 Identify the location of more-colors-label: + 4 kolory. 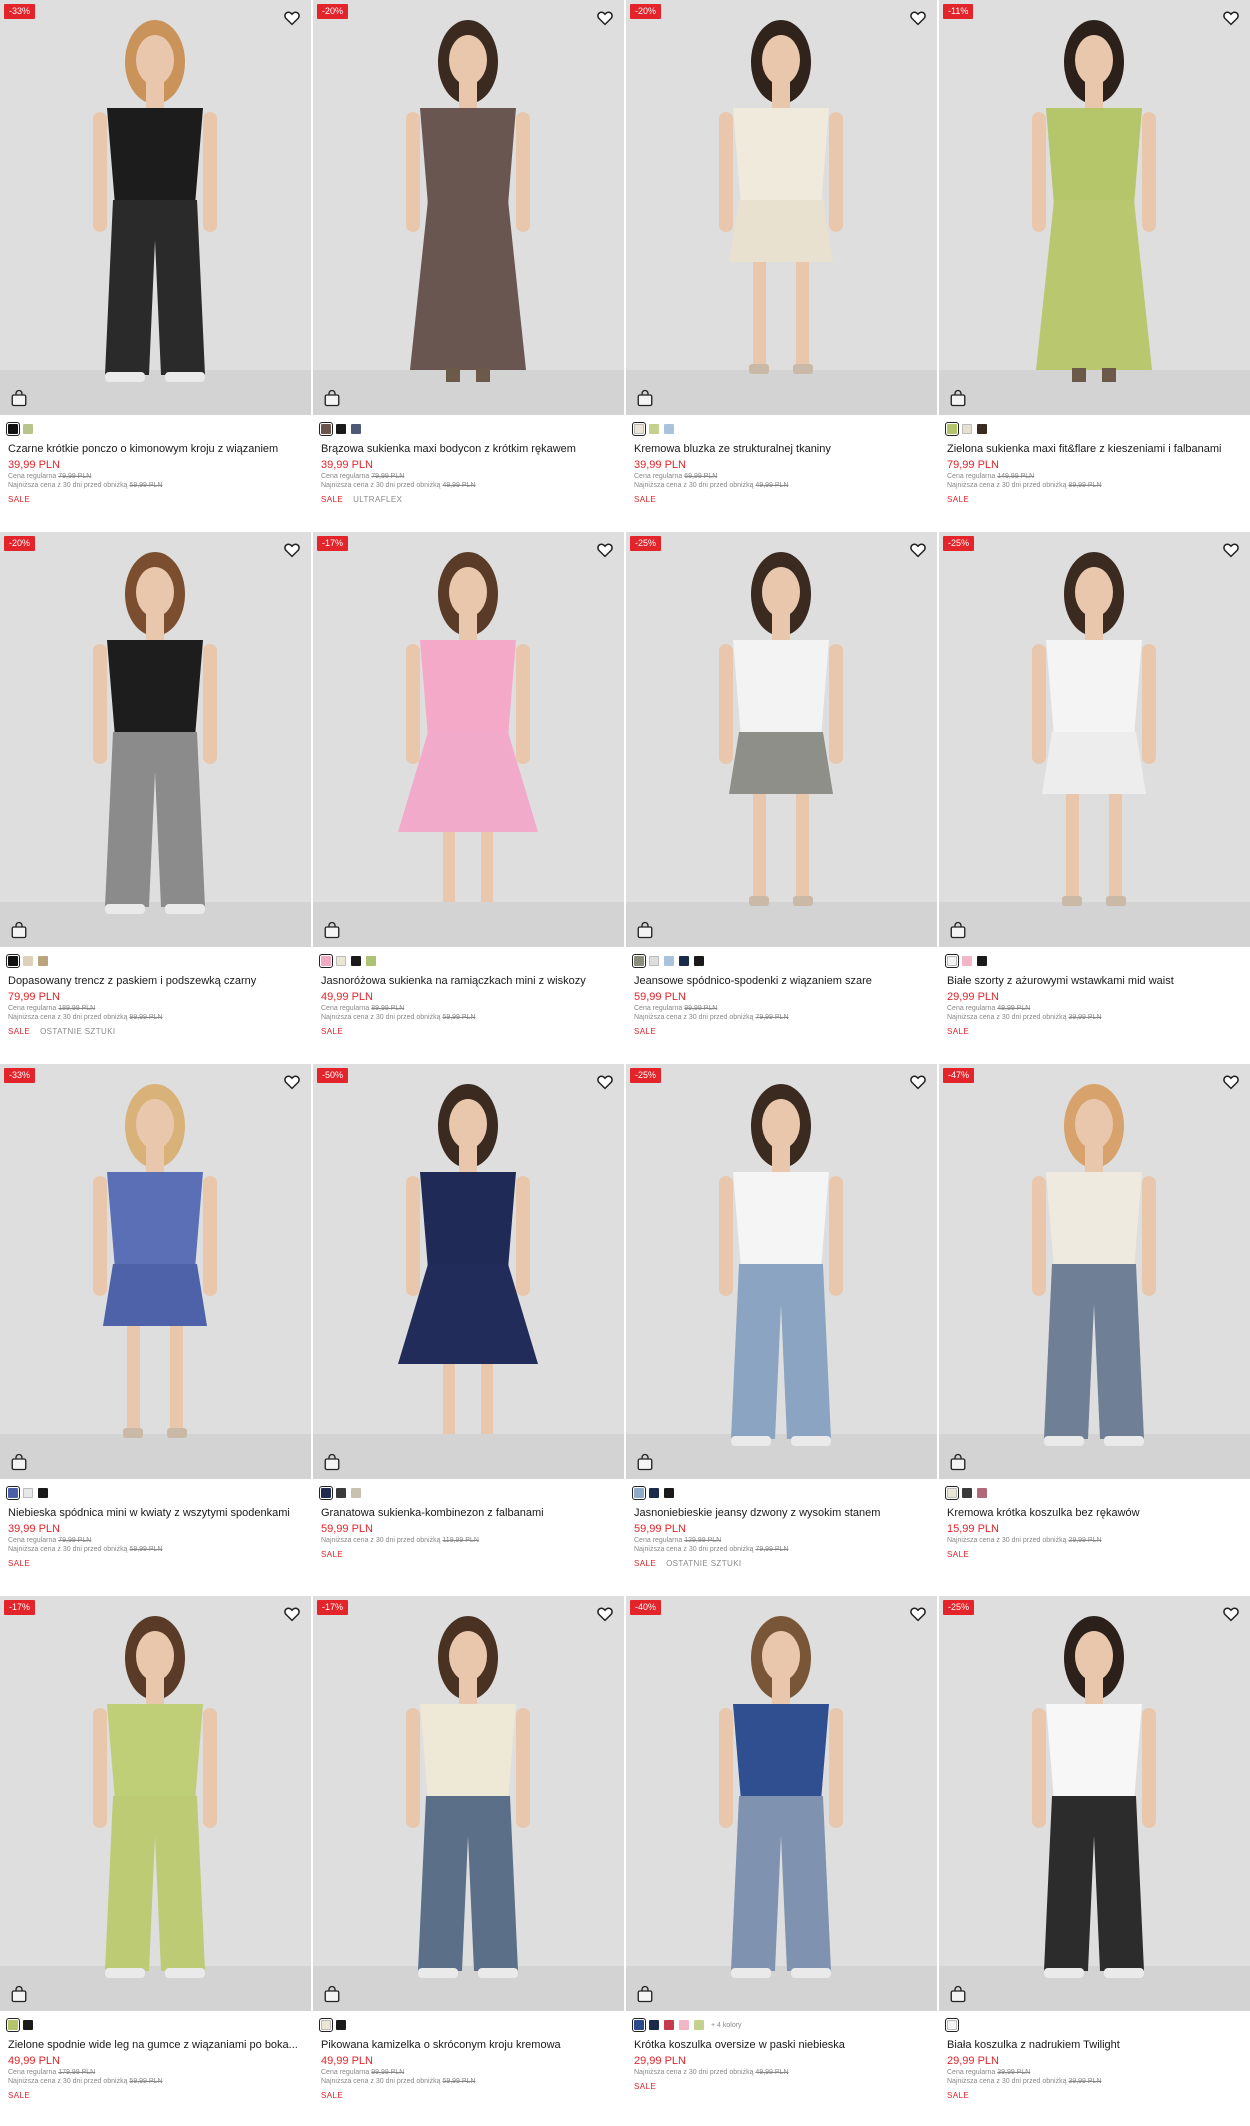
(726, 2025).